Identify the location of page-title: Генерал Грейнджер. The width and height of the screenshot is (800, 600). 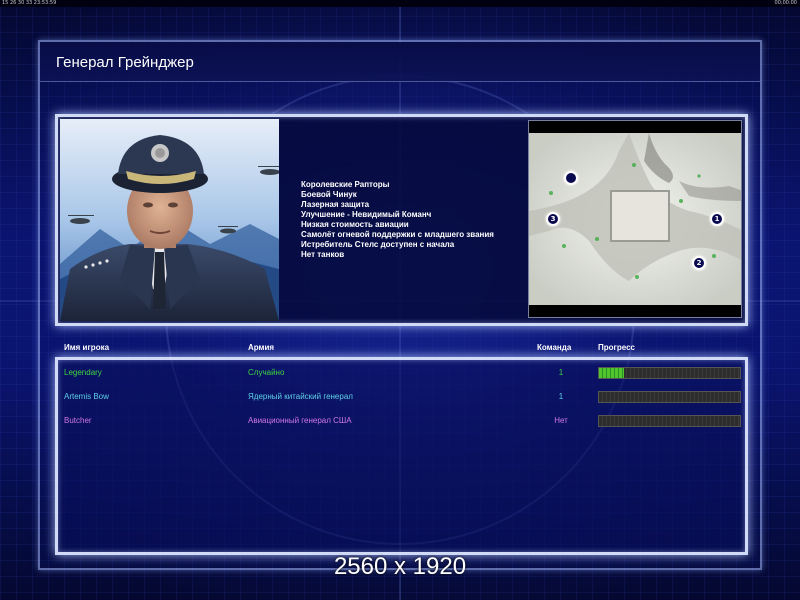
(125, 62).